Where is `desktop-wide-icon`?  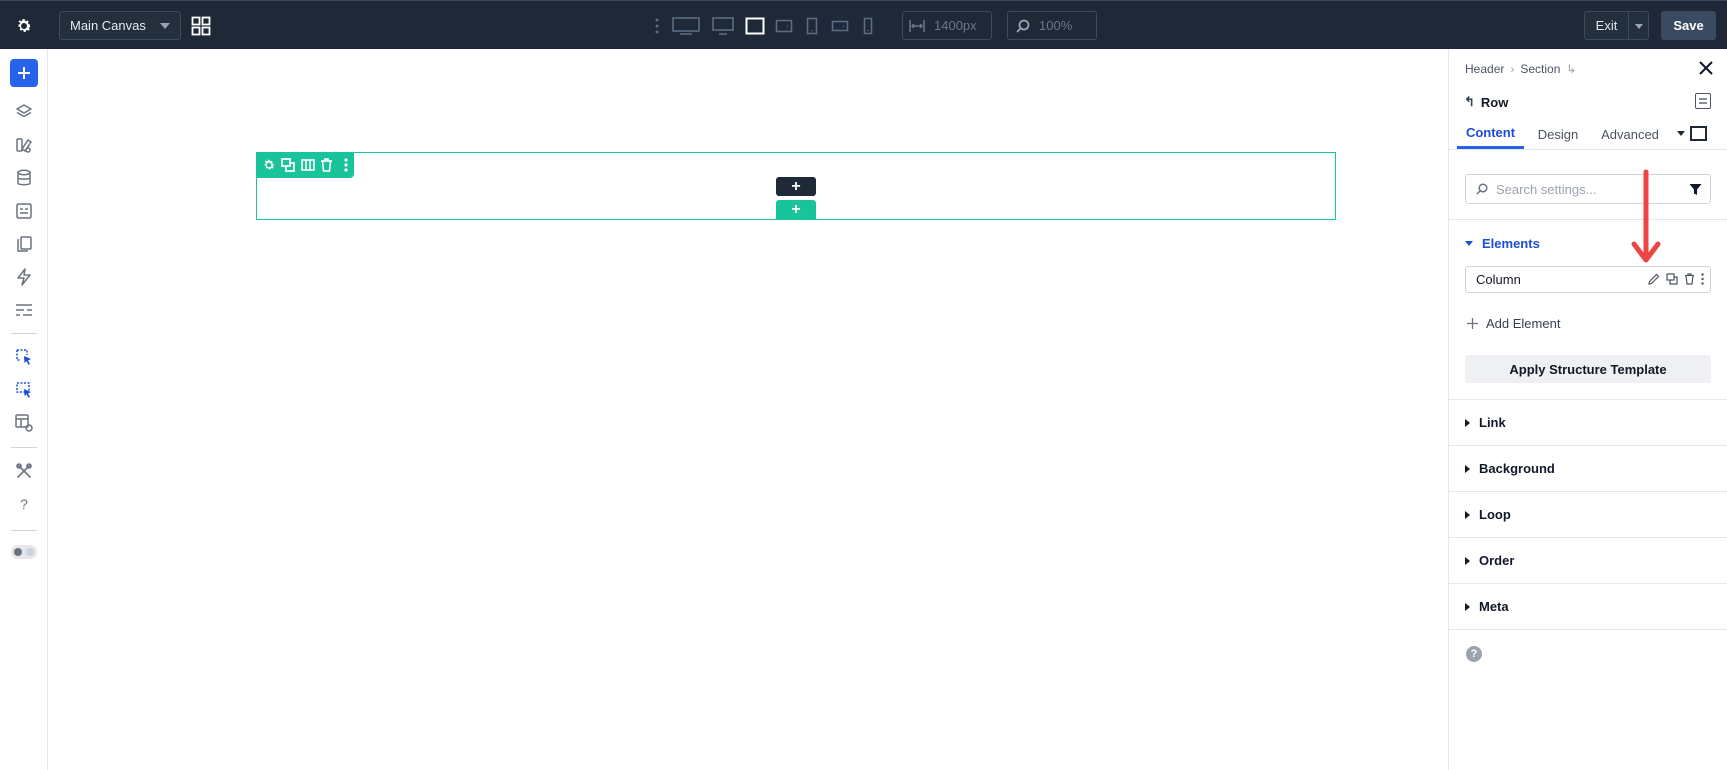 desktop-wide-icon is located at coordinates (686, 26).